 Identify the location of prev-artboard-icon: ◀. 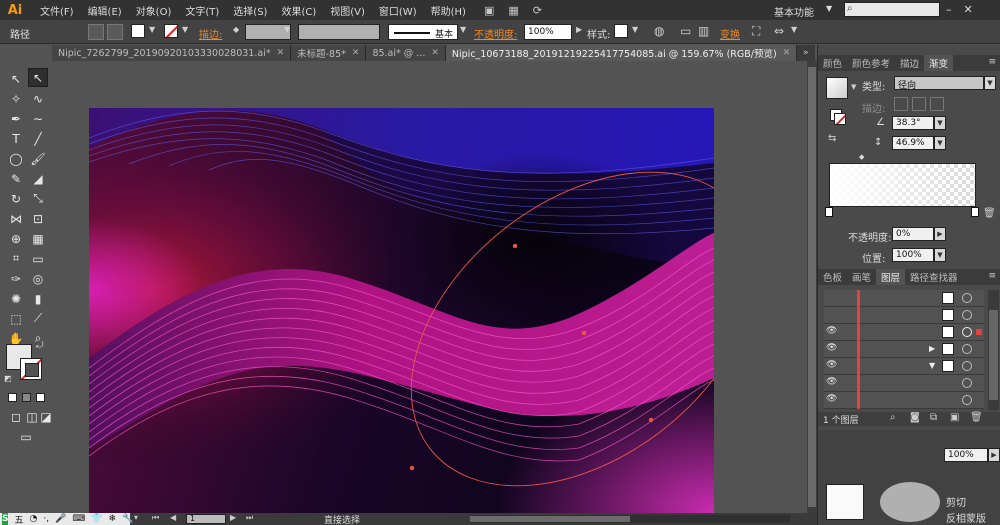
(173, 517).